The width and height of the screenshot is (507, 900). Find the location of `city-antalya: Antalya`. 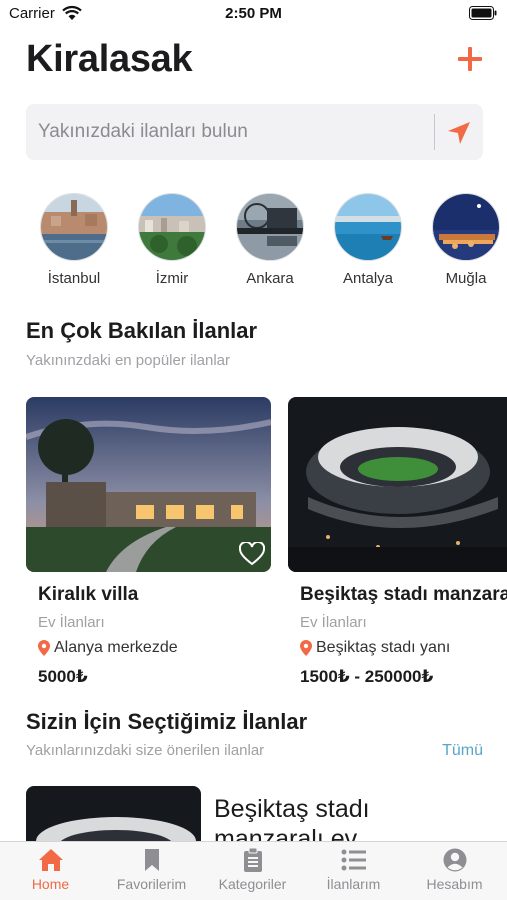

city-antalya: Antalya is located at coordinates (368, 240).